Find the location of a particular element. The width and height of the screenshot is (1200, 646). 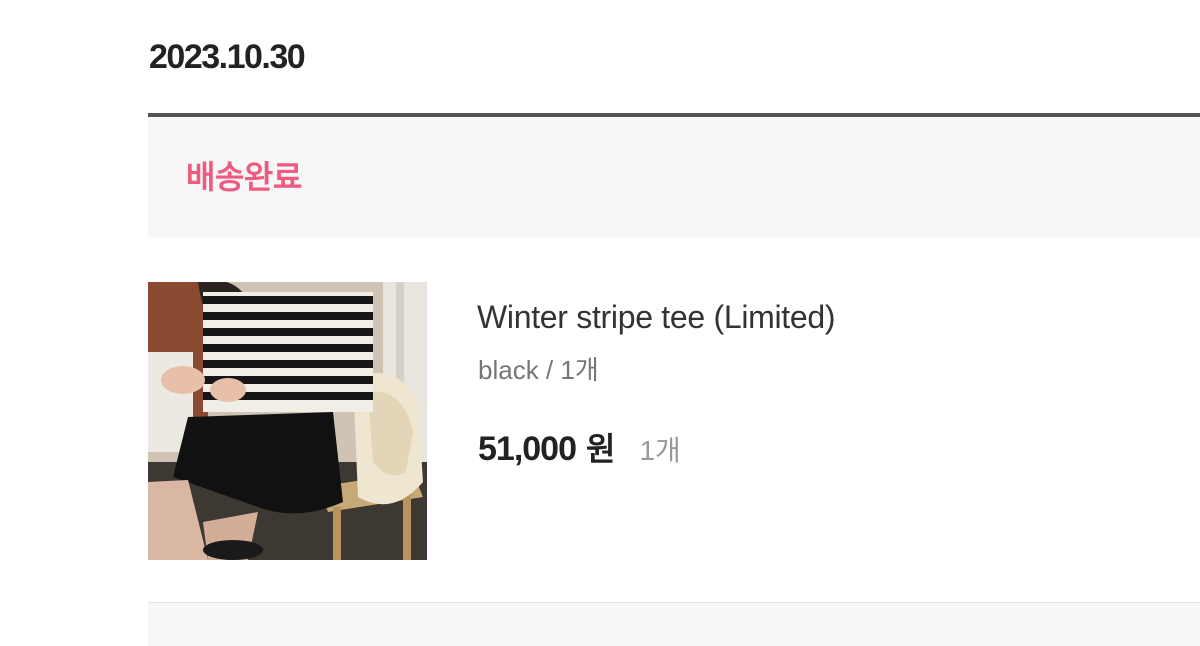

product-option: black / 1개 is located at coordinates (538, 370).